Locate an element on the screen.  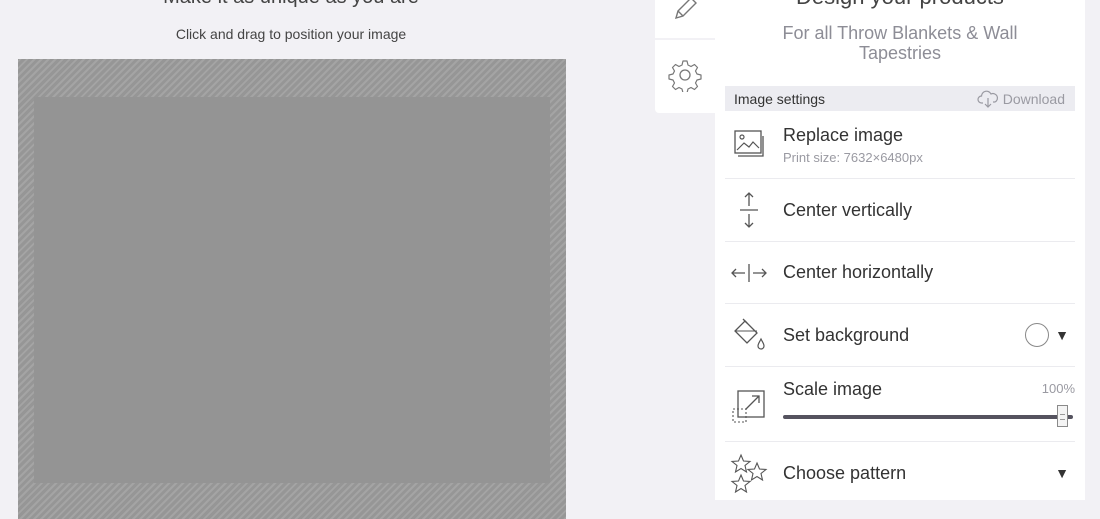
center-vertically-label: Center vertically is located at coordinates (848, 209).